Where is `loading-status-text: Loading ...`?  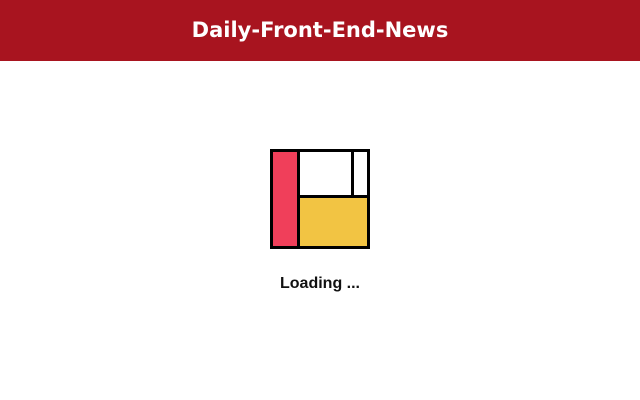
loading-status-text: Loading ... is located at coordinates (320, 283).